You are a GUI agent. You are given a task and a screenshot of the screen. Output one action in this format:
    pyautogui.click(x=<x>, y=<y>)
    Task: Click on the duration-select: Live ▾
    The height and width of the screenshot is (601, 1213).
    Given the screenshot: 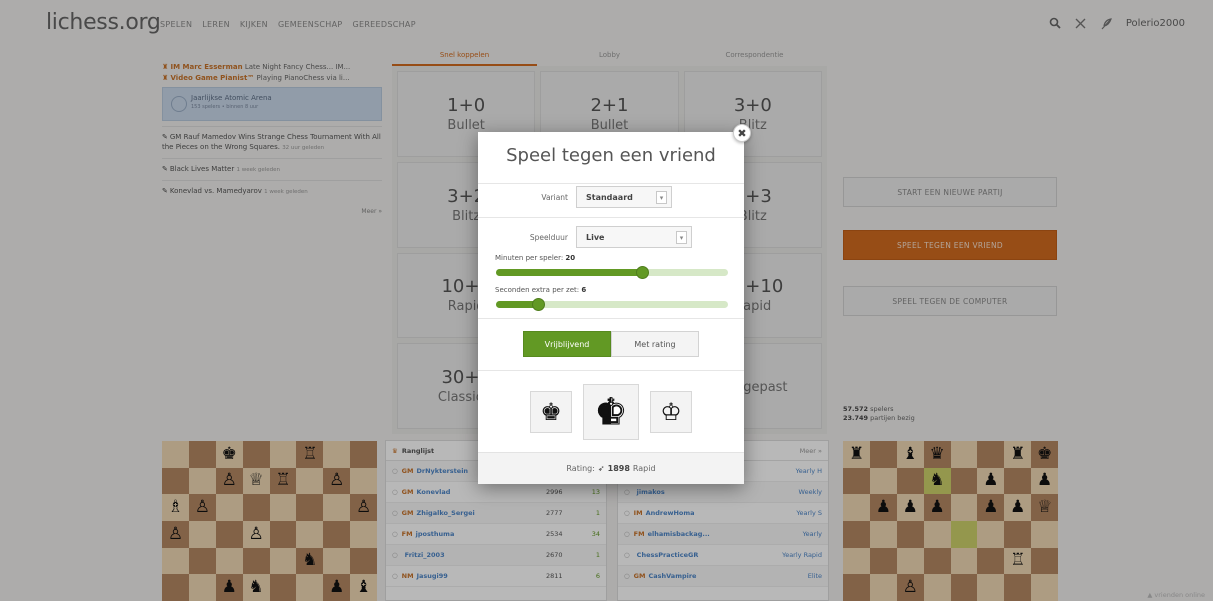 What is the action you would take?
    pyautogui.click(x=634, y=237)
    